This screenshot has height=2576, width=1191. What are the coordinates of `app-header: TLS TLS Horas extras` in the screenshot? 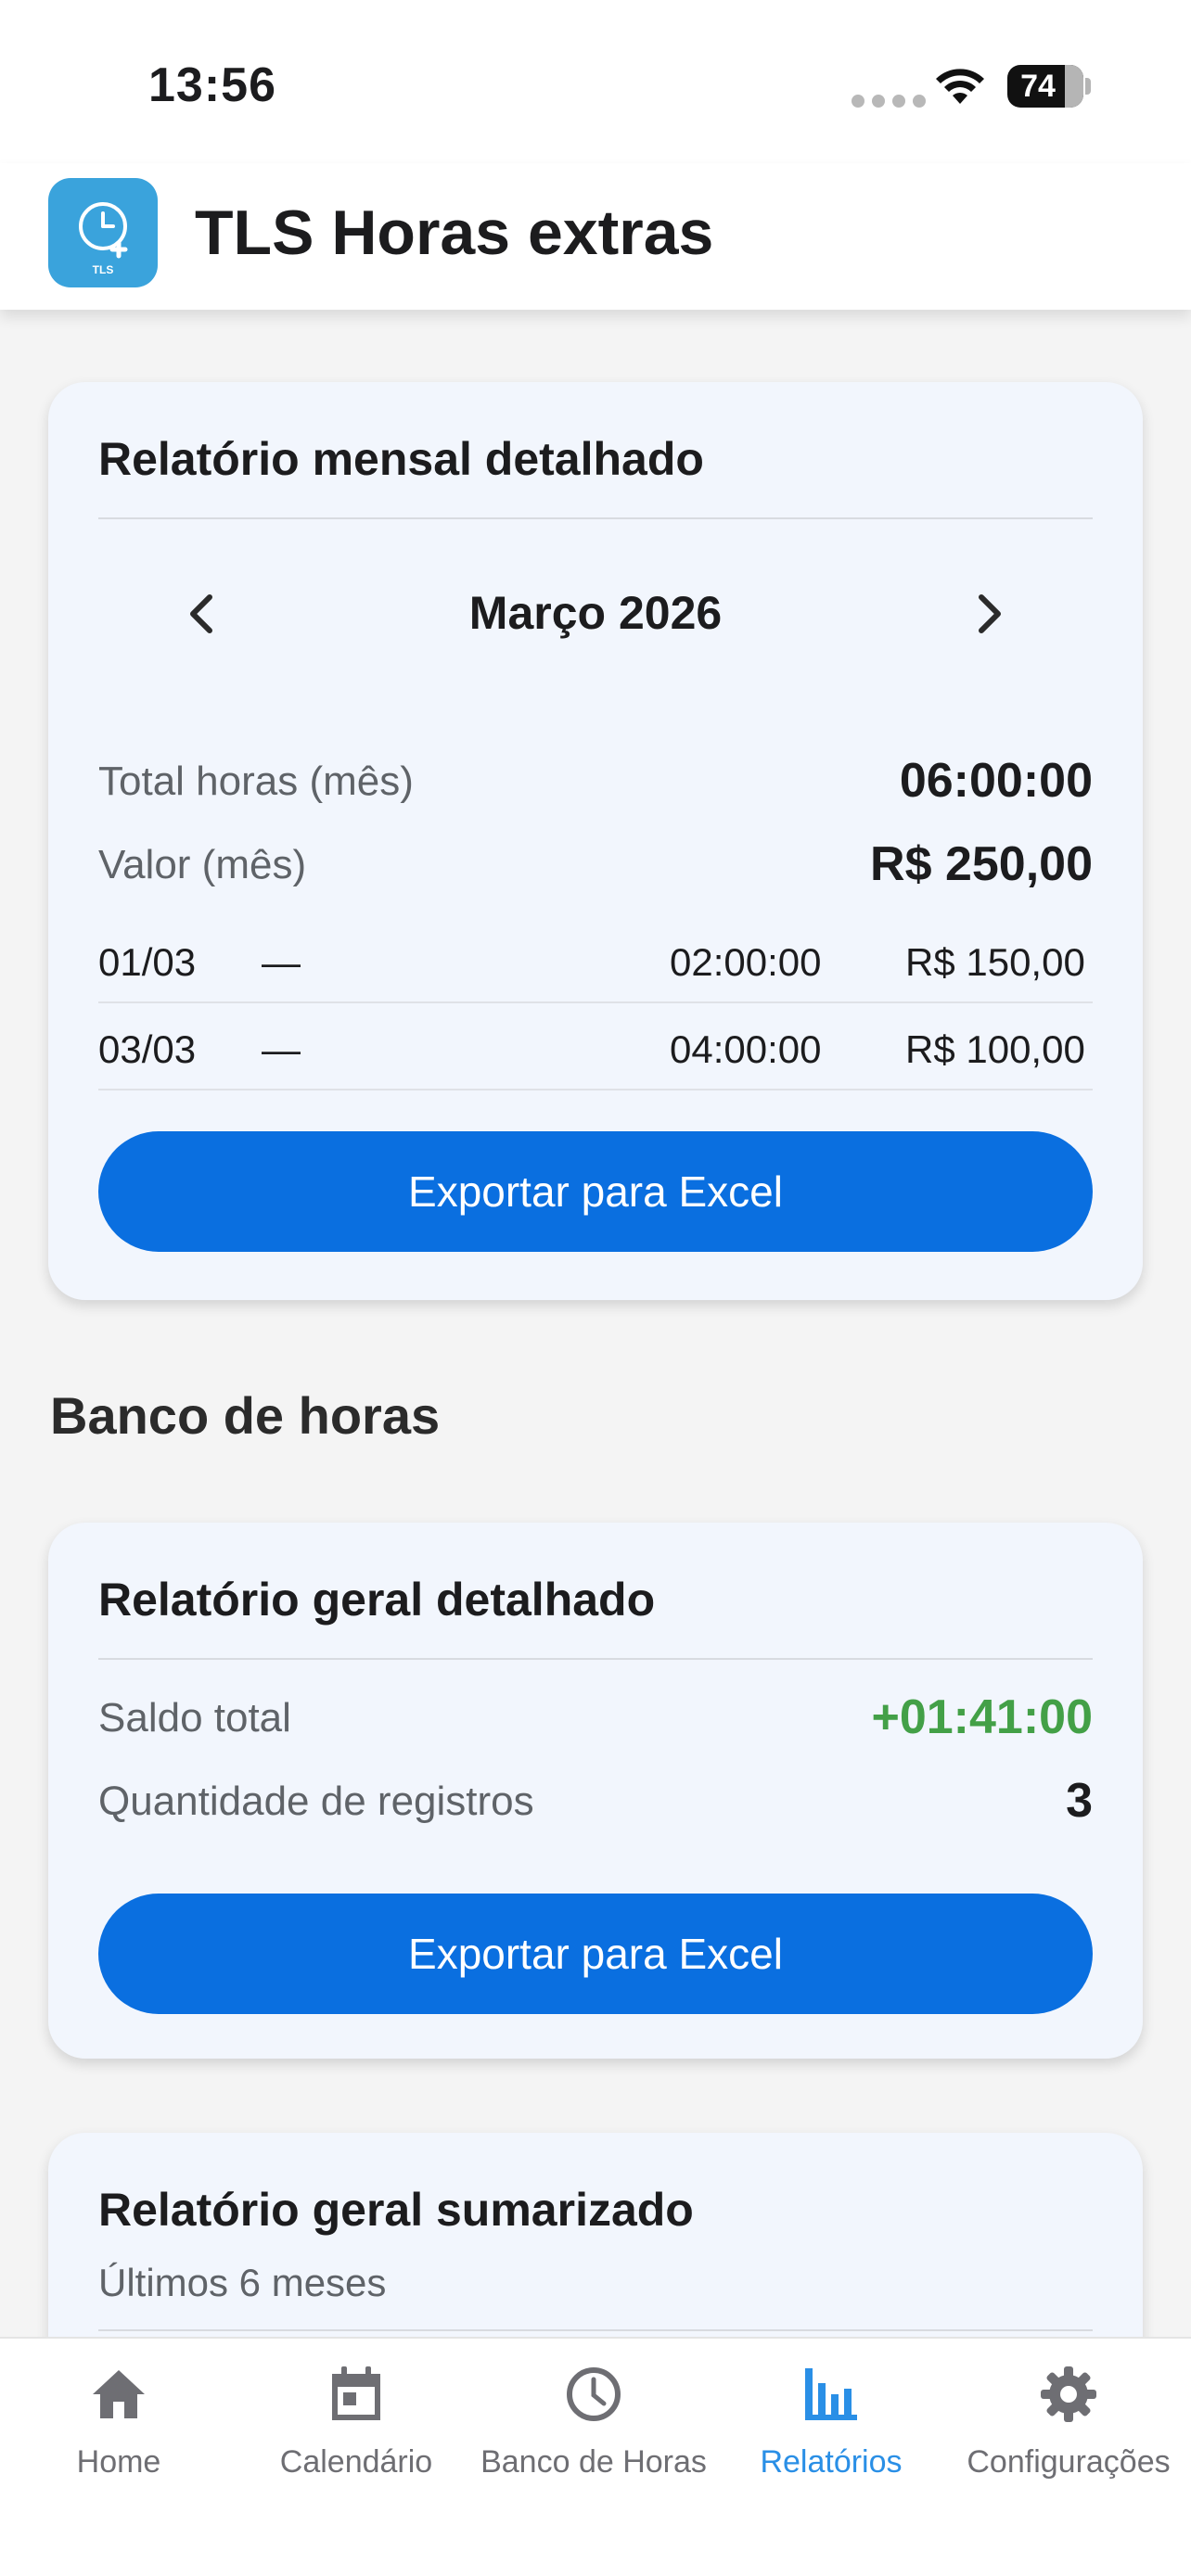 It's located at (595, 237).